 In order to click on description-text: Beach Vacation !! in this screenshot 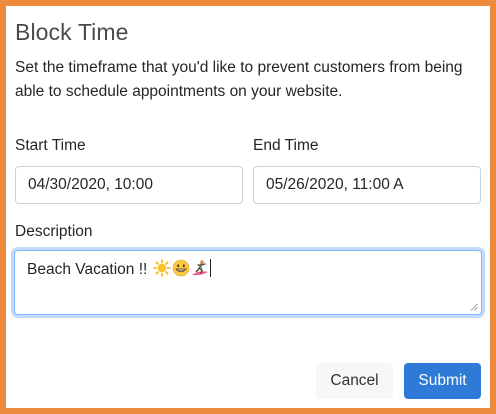, I will do `click(89, 269)`.